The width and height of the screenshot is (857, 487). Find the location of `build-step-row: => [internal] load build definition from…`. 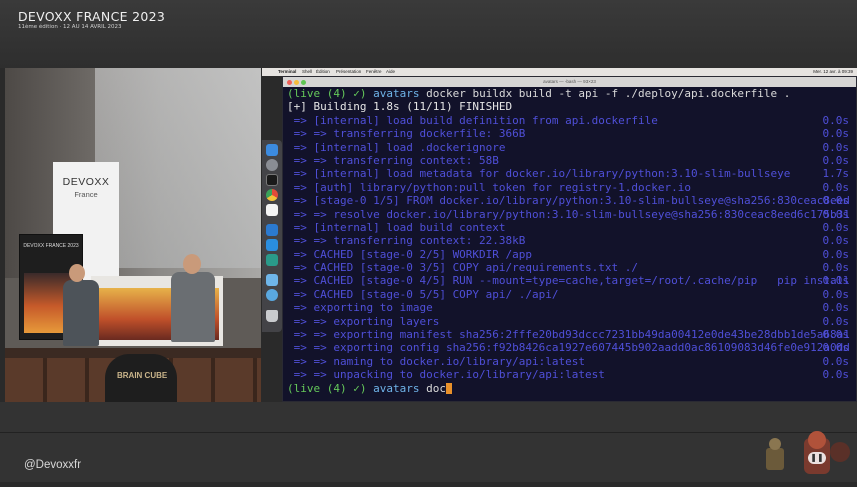

build-step-row: => [internal] load build definition from… is located at coordinates (569, 120).